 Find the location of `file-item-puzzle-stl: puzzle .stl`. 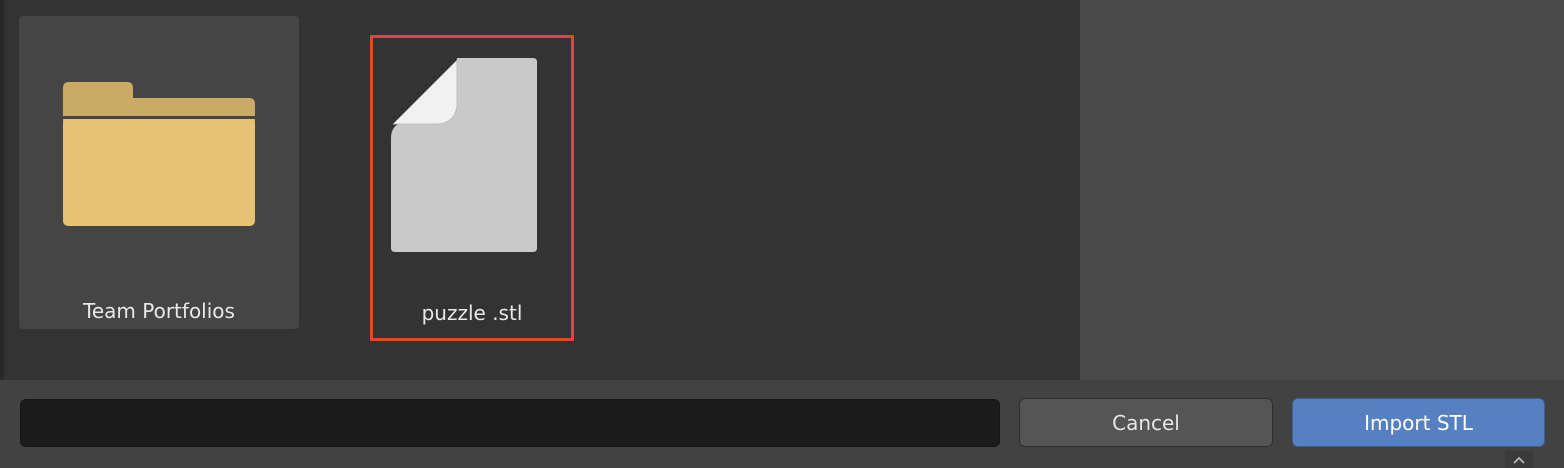

file-item-puzzle-stl: puzzle .stl is located at coordinates (472, 188).